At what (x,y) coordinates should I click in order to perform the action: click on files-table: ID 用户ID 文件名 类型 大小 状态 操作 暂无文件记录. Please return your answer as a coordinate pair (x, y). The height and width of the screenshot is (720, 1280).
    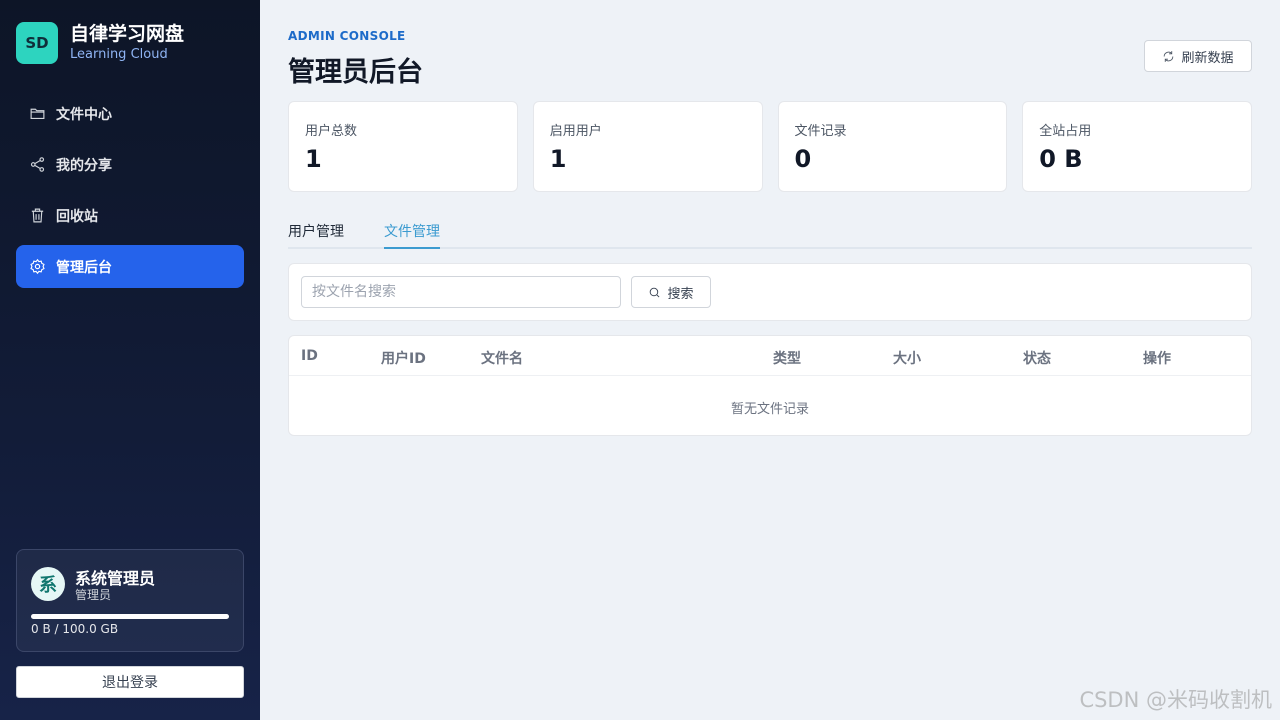
    Looking at the image, I should click on (770, 385).